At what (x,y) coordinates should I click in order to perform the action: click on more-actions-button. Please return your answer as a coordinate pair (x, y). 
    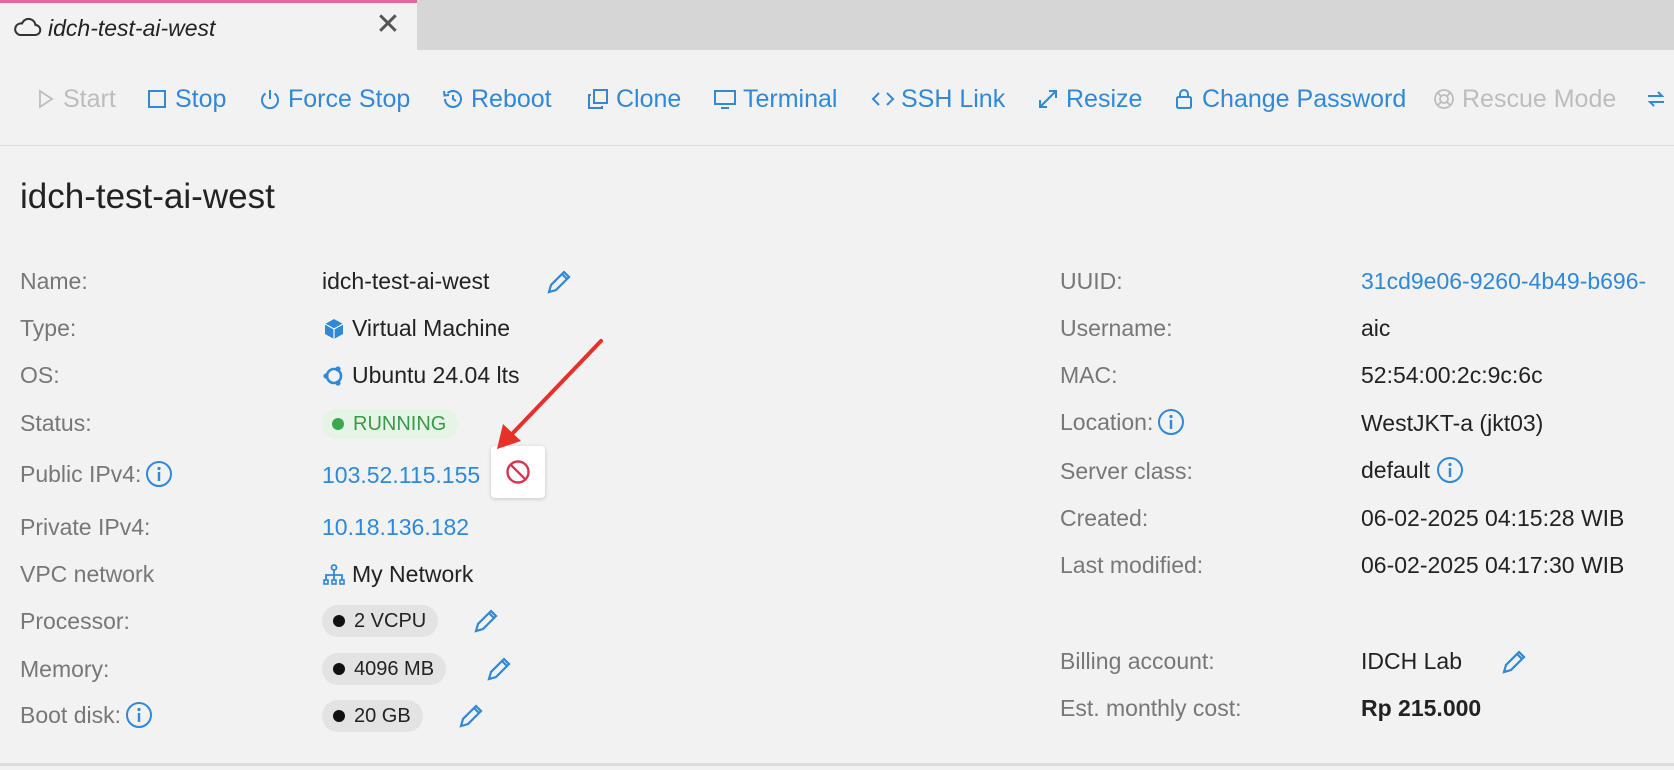
    Looking at the image, I should click on (1656, 99).